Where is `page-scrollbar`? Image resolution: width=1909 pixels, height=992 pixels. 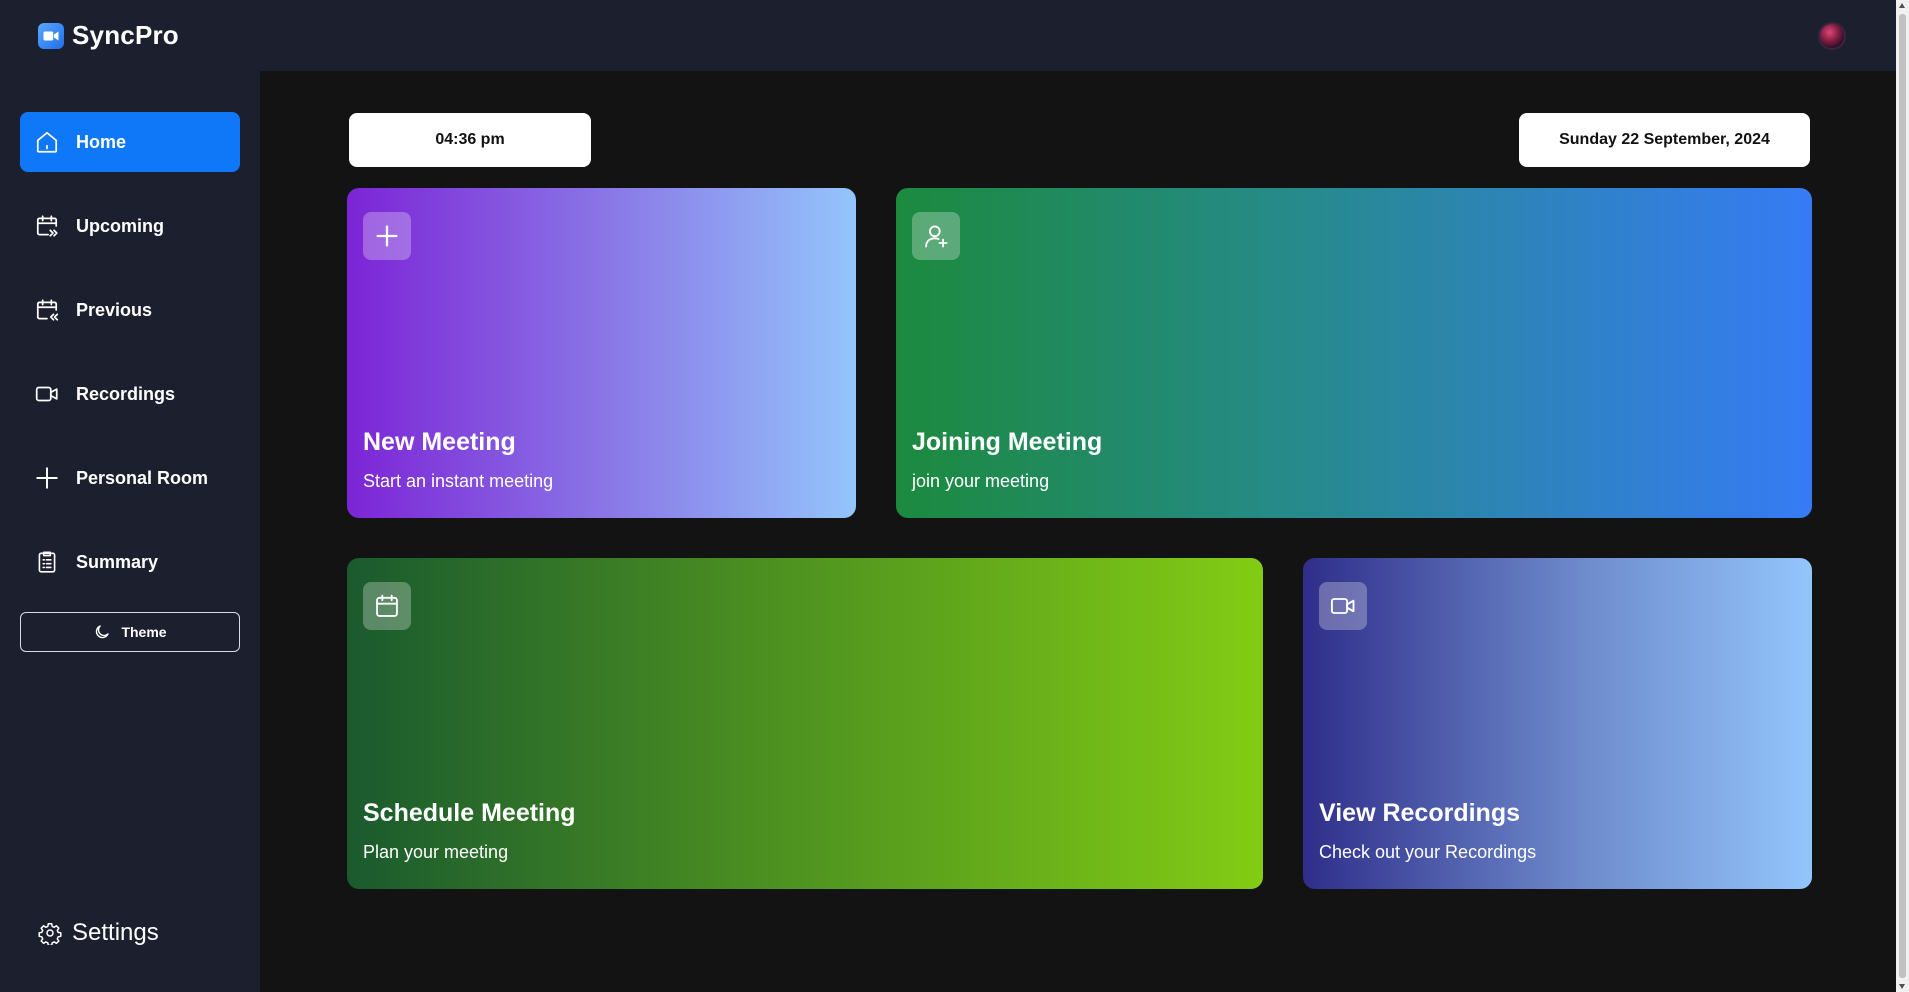
page-scrollbar is located at coordinates (1902, 496).